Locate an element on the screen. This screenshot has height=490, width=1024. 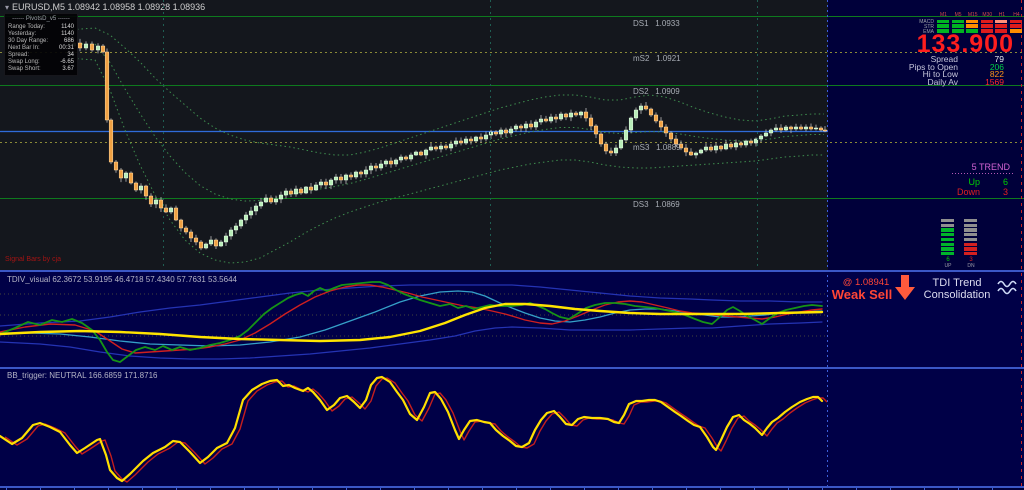
pivot-box-row: Swap Long: -6.65 is located at coordinates (41, 62).